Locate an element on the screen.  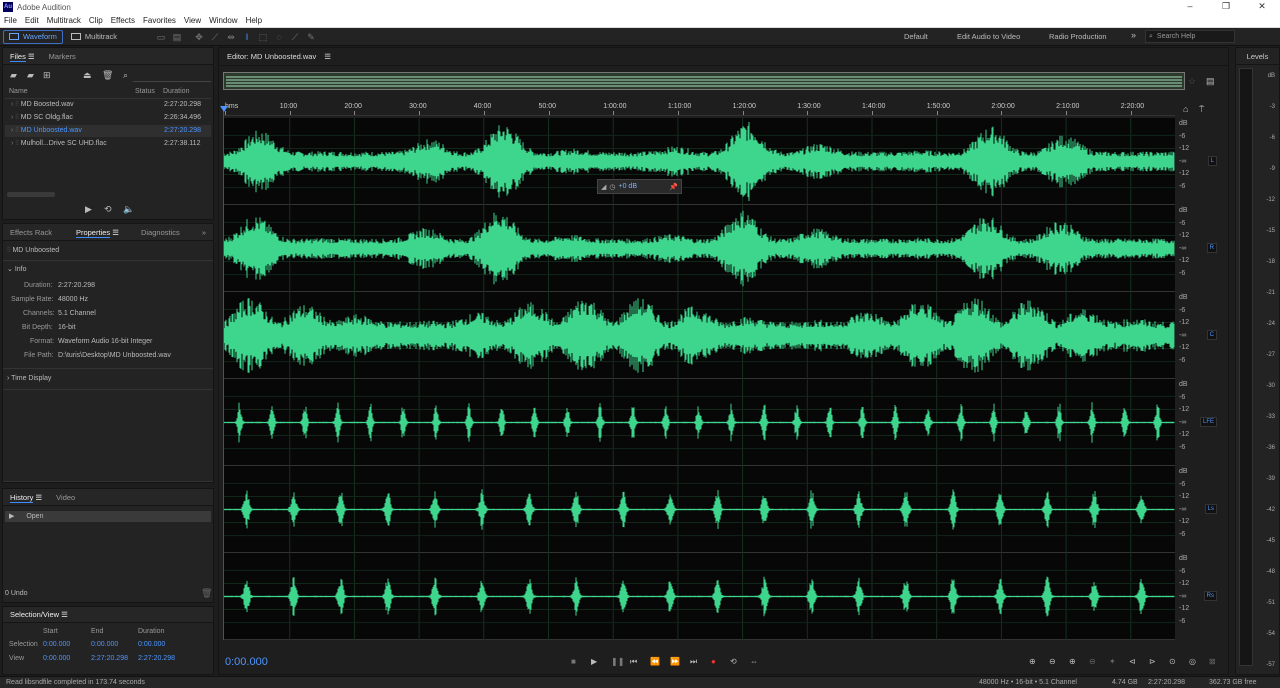
menu-multitrack: Multitrack is located at coordinates (64, 20).